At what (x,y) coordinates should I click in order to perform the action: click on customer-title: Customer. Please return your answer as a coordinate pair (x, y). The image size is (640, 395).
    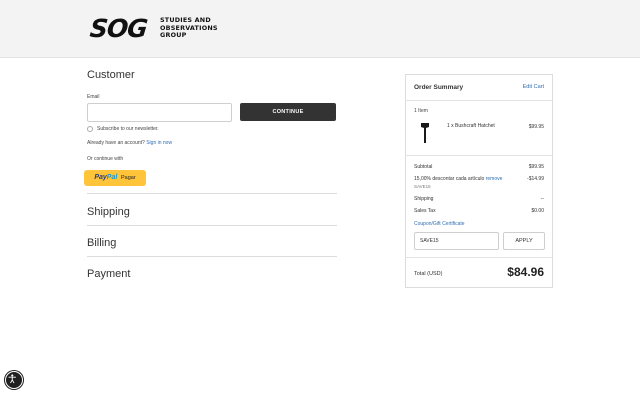
    Looking at the image, I should click on (111, 75).